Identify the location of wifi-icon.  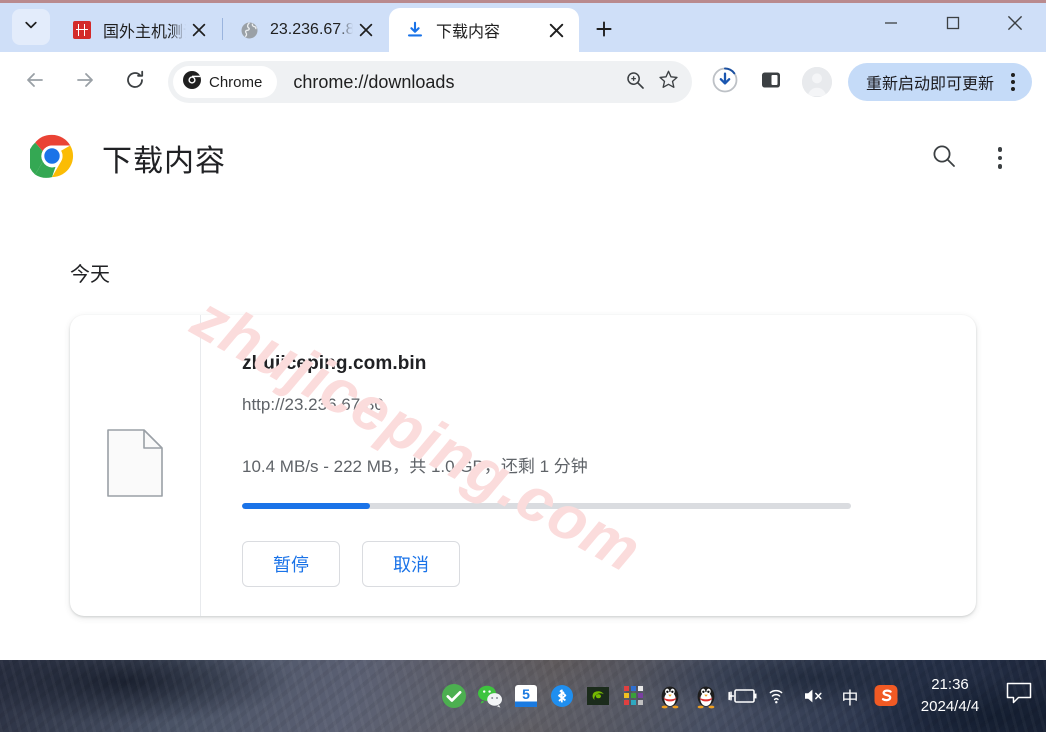
(778, 696).